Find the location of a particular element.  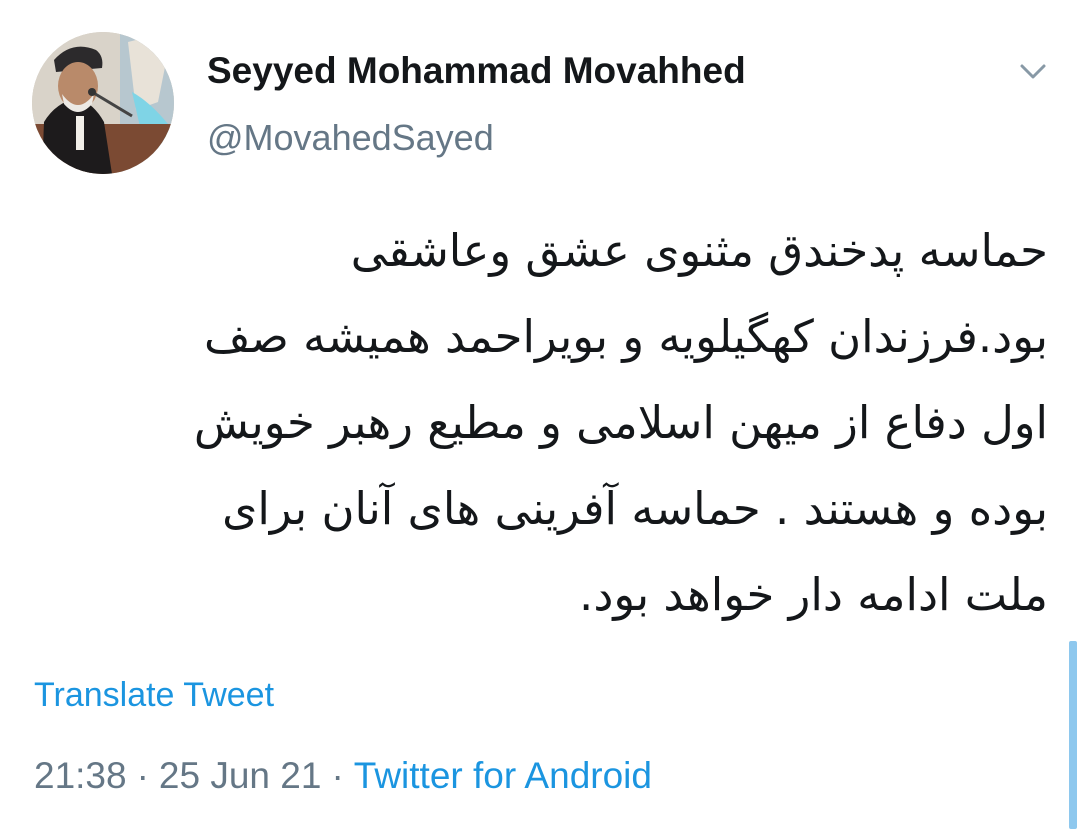

translate-tweet-link: Translate Tweet is located at coordinates (154, 695).